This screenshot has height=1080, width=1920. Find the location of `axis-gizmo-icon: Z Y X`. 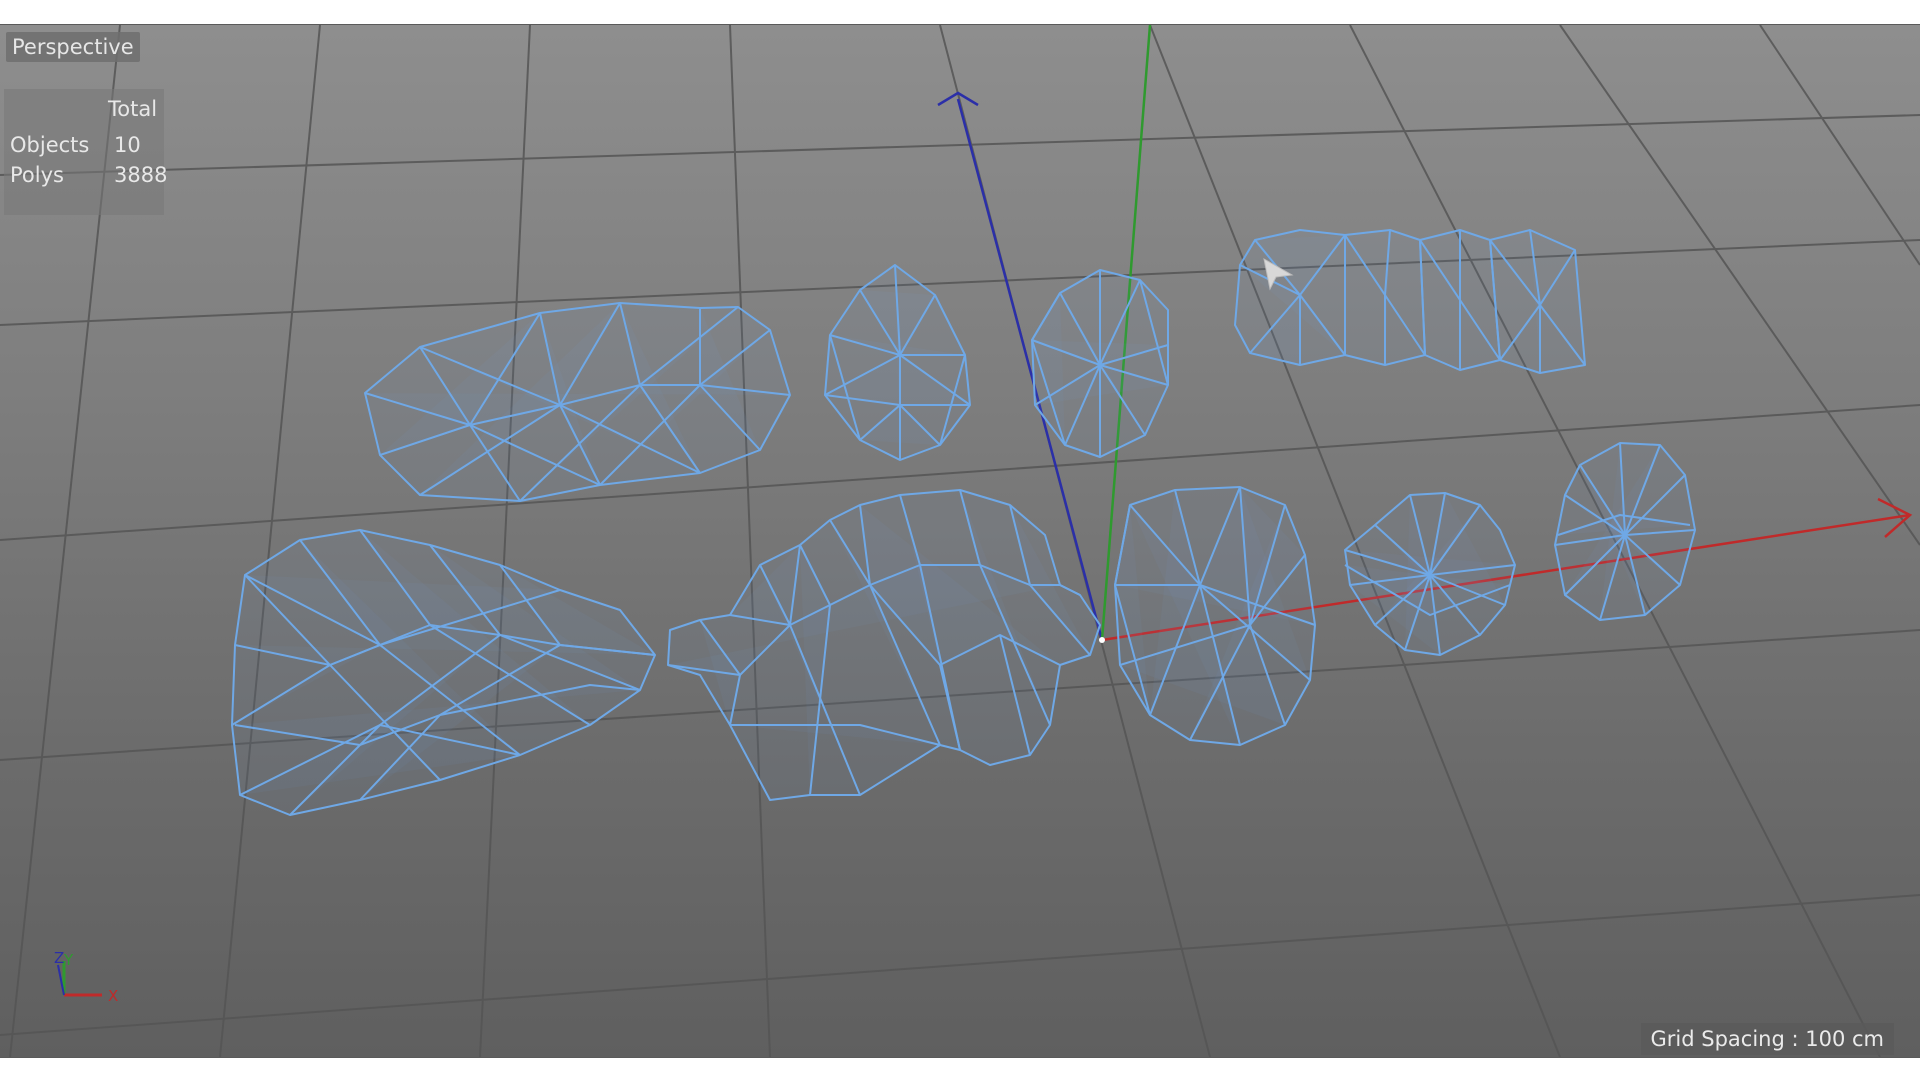

axis-gizmo-icon: Z Y X is located at coordinates (86, 977).